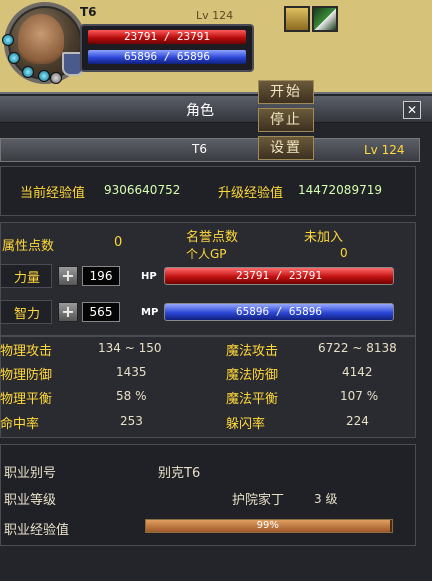 The width and height of the screenshot is (432, 581). What do you see at coordinates (37, 530) in the screenshot?
I see `job-exp-label: 职业经验值` at bounding box center [37, 530].